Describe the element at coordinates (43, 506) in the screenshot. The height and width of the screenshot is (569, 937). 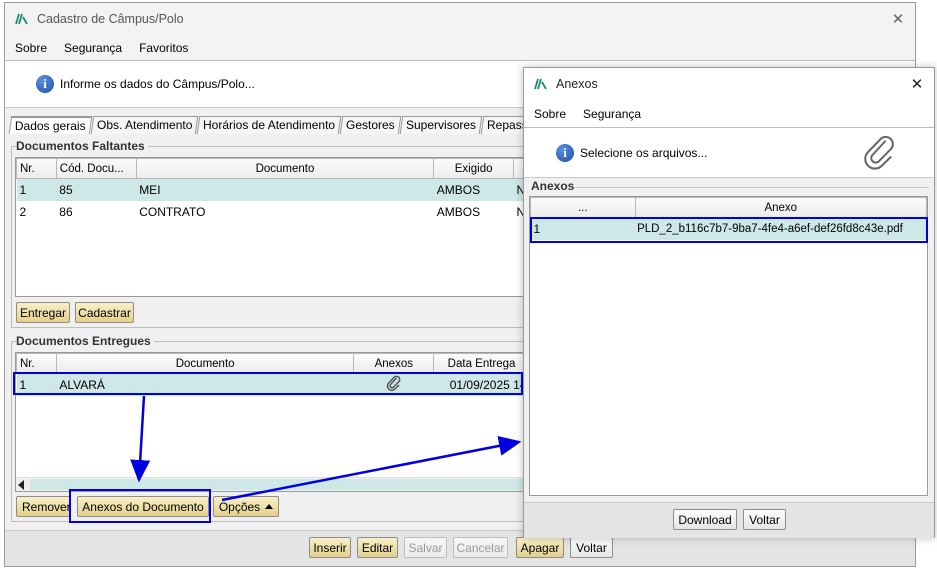
I see `remover-button: Remover` at that location.